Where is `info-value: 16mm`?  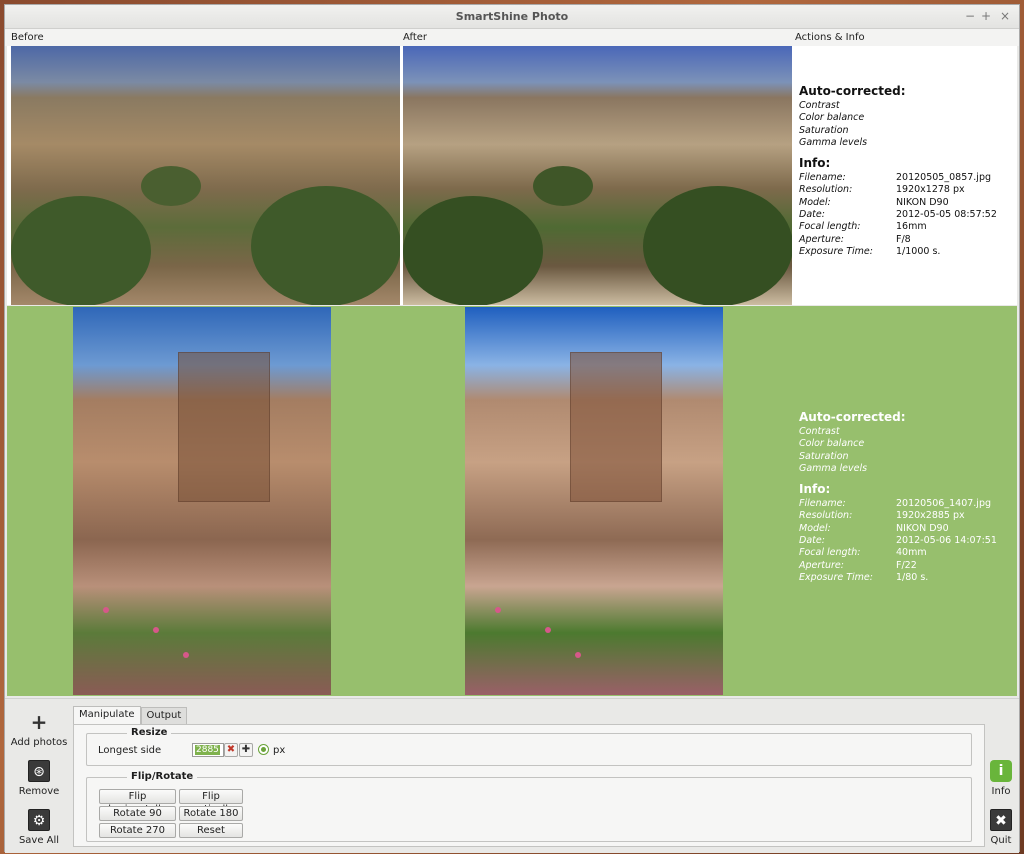
info-value: 16mm is located at coordinates (911, 227).